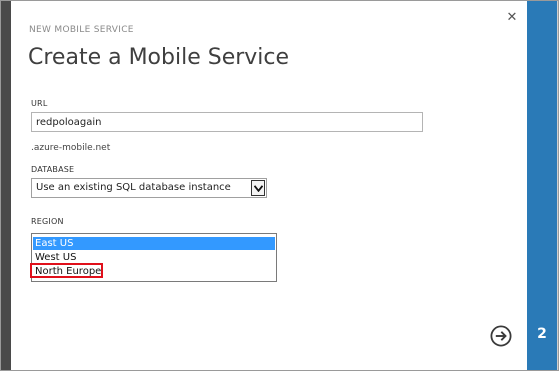  Describe the element at coordinates (227, 122) in the screenshot. I see `url-input` at that location.